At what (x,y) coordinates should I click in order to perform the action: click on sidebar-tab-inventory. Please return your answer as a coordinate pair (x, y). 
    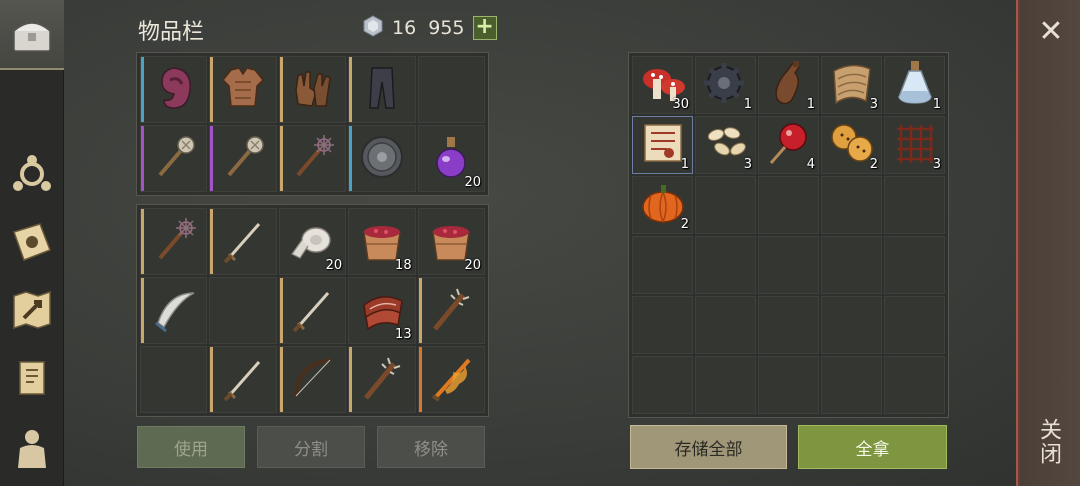
    Looking at the image, I should click on (32, 35).